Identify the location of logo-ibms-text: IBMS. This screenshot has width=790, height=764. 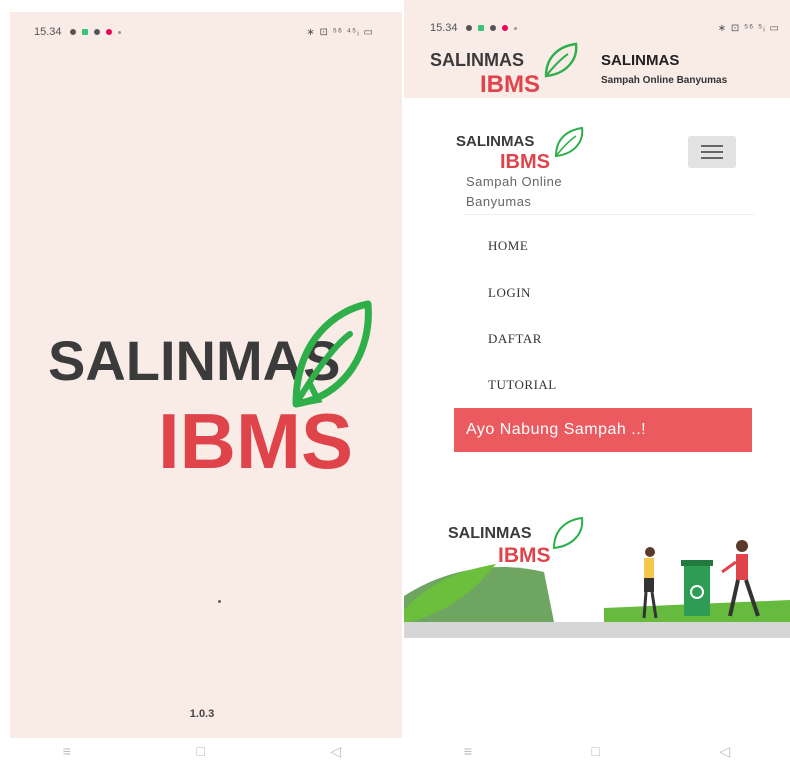
(255, 438).